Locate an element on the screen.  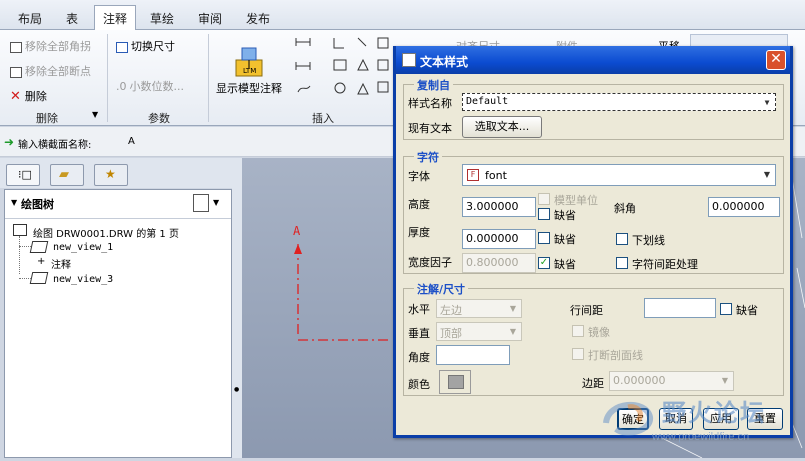
thickness-default-checkbox is located at coordinates (544, 238).